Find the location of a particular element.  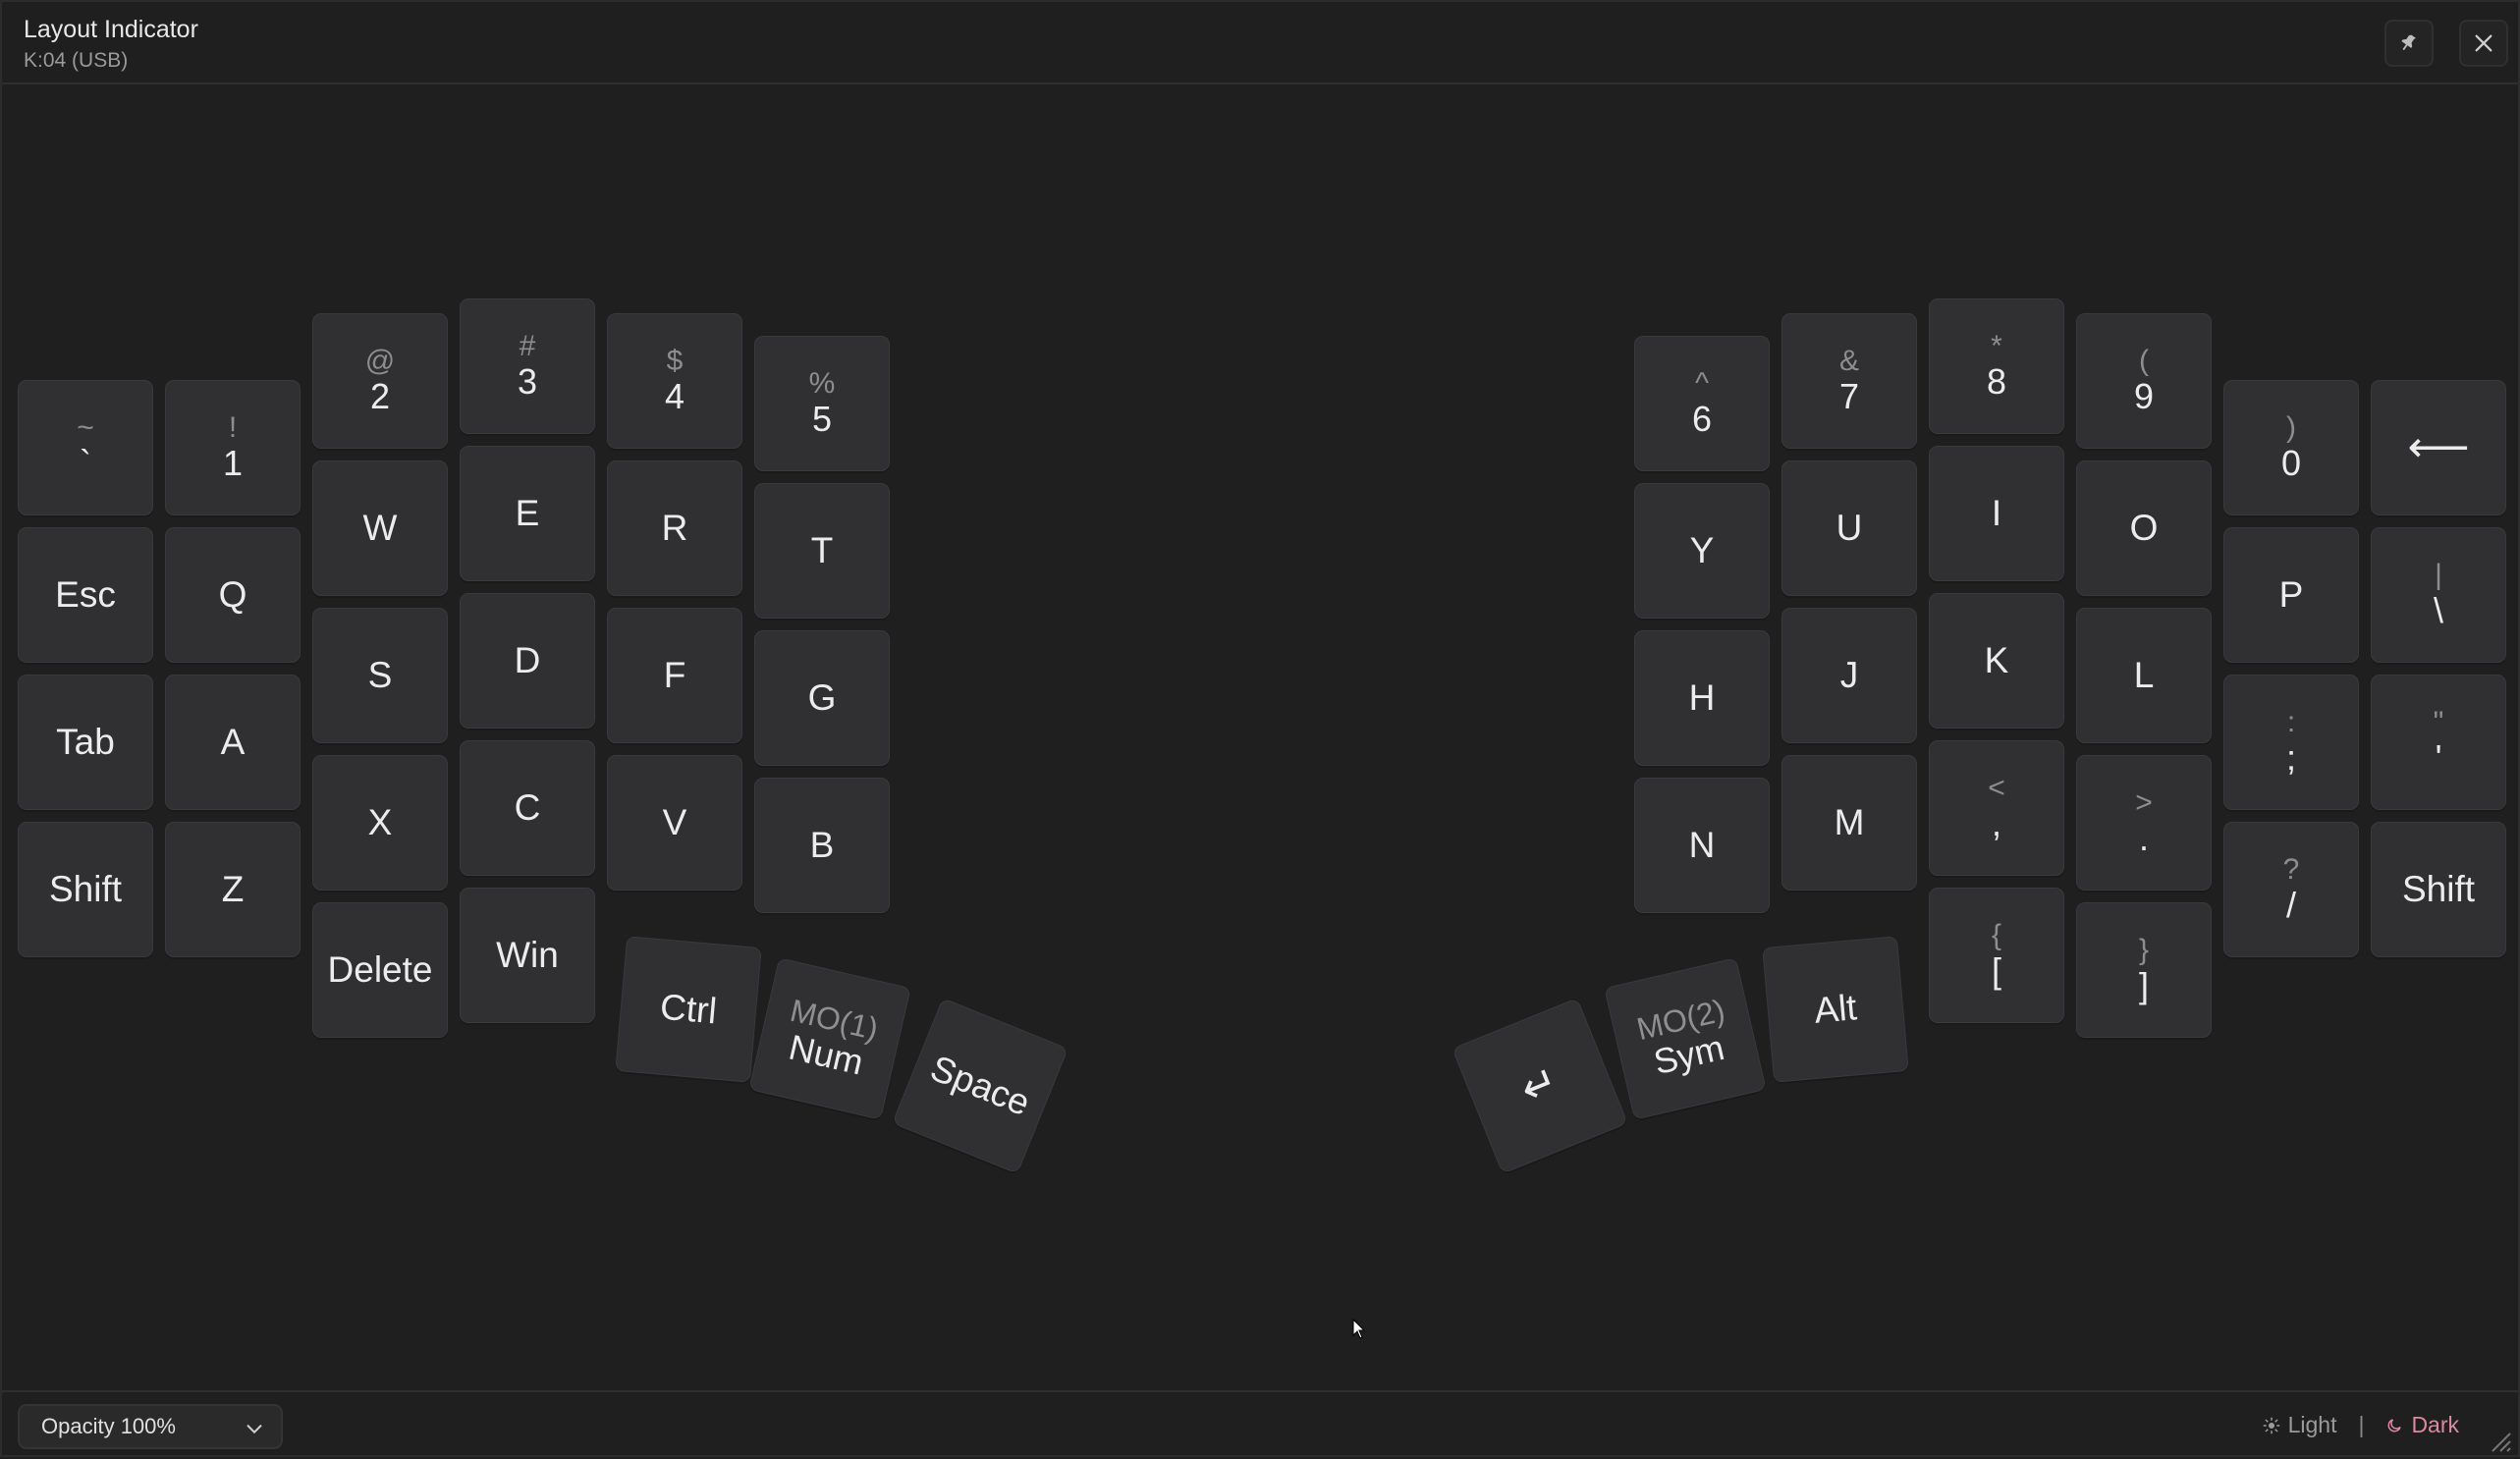

key-space: Space is located at coordinates (980, 1086).